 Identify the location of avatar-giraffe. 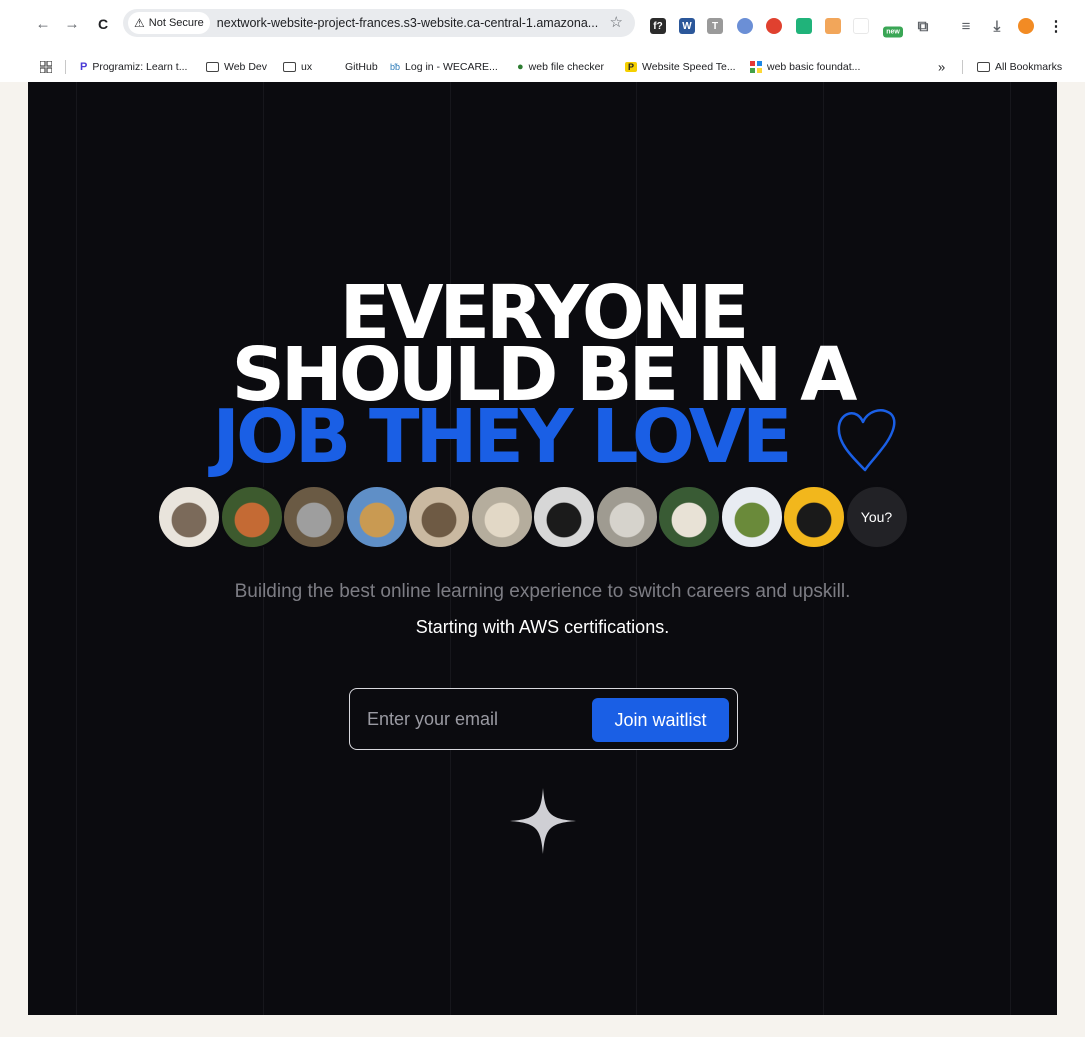
(376, 517).